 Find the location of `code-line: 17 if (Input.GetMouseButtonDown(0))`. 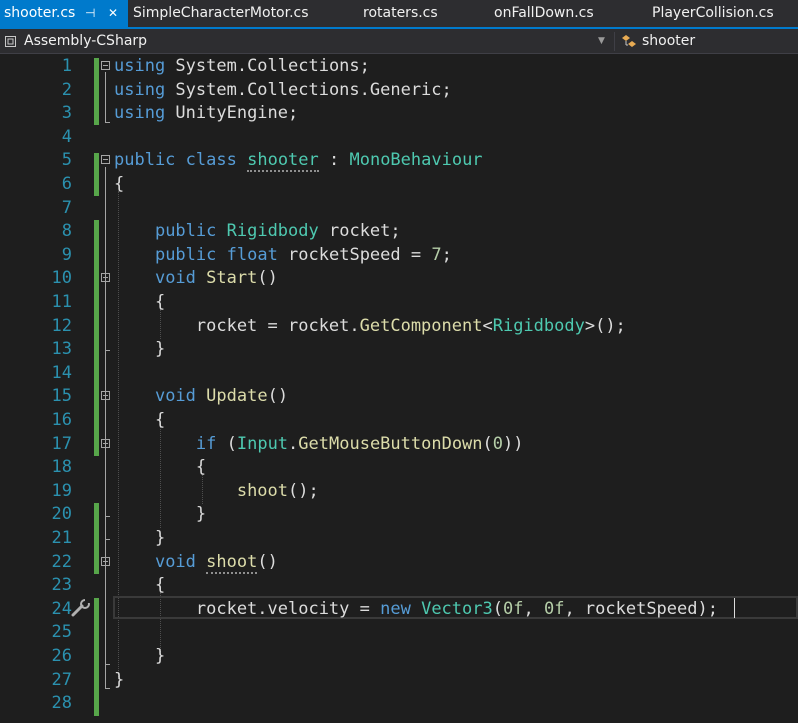

code-line: 17 if (Input.GetMouseButtonDown(0)) is located at coordinates (399, 445).